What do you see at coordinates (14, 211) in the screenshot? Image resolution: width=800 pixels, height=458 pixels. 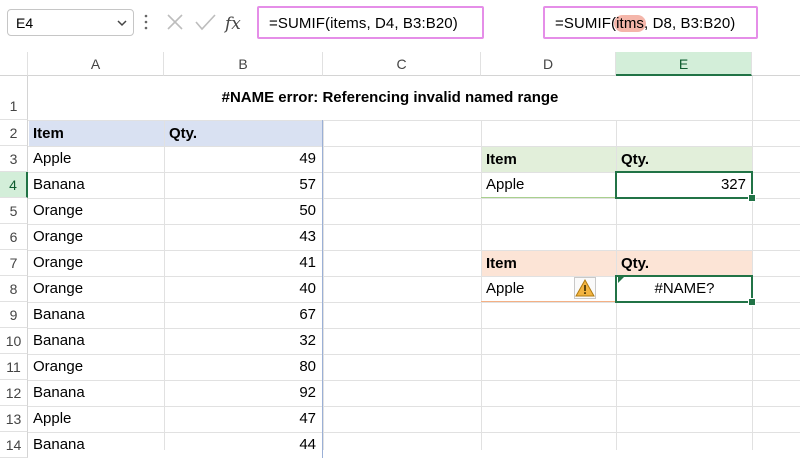 I see `row-header-5: 5` at bounding box center [14, 211].